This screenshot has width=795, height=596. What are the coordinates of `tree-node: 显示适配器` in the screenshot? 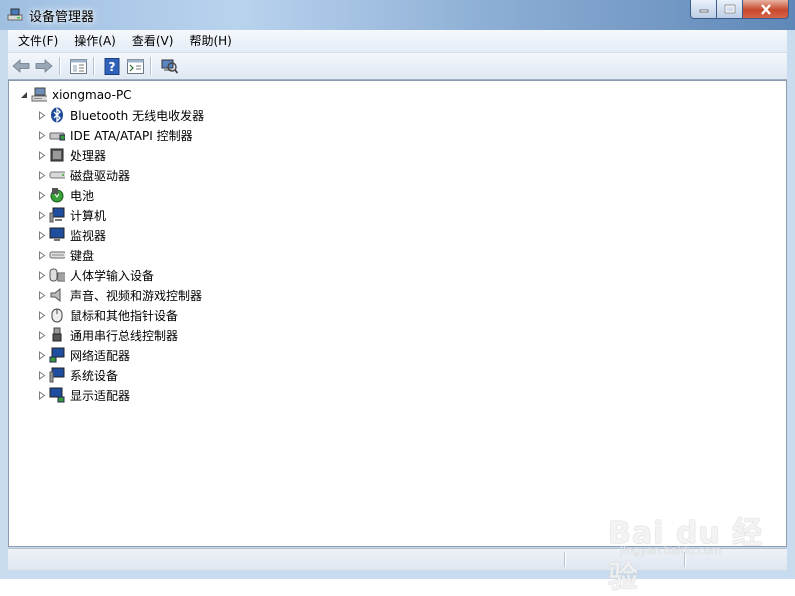 It's located at (83, 395).